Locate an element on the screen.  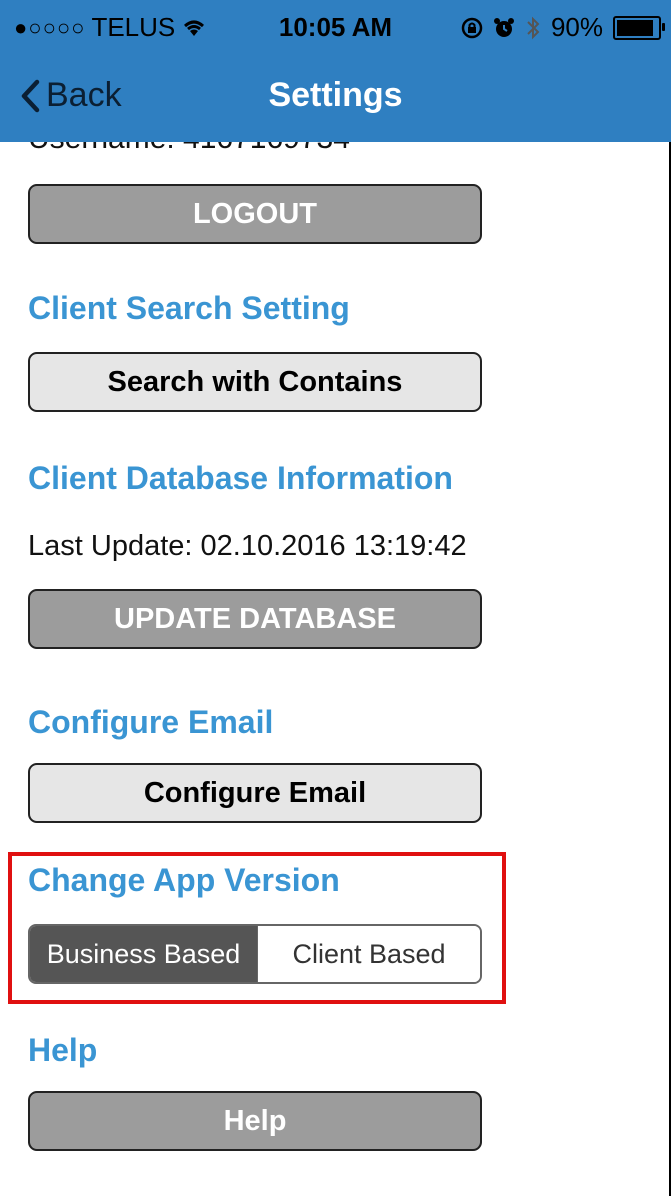
status-right: 90% is located at coordinates (563, 27).